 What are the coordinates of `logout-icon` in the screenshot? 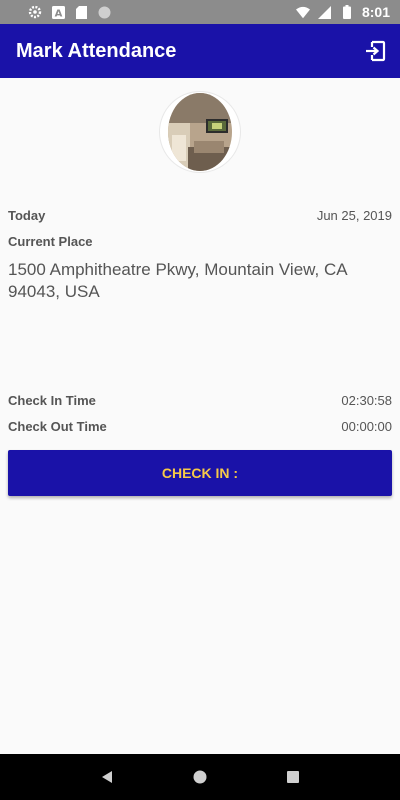 It's located at (376, 51).